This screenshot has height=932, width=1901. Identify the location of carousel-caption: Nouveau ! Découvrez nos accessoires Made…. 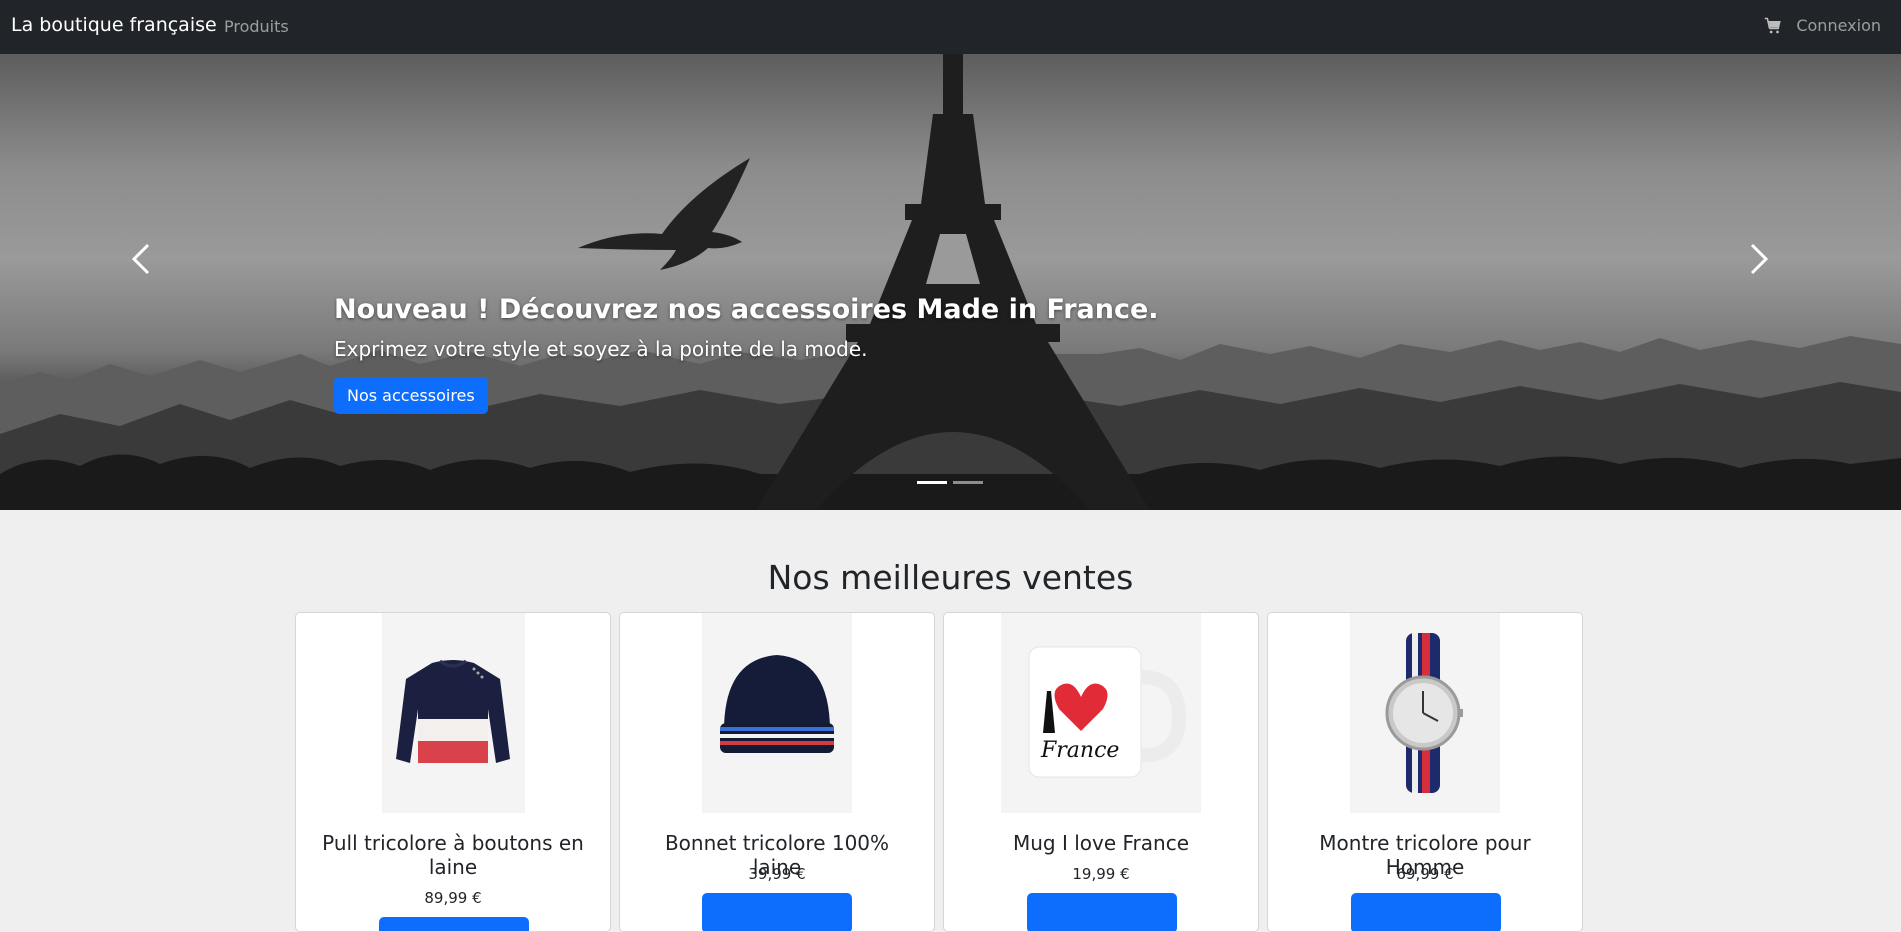
(746, 354).